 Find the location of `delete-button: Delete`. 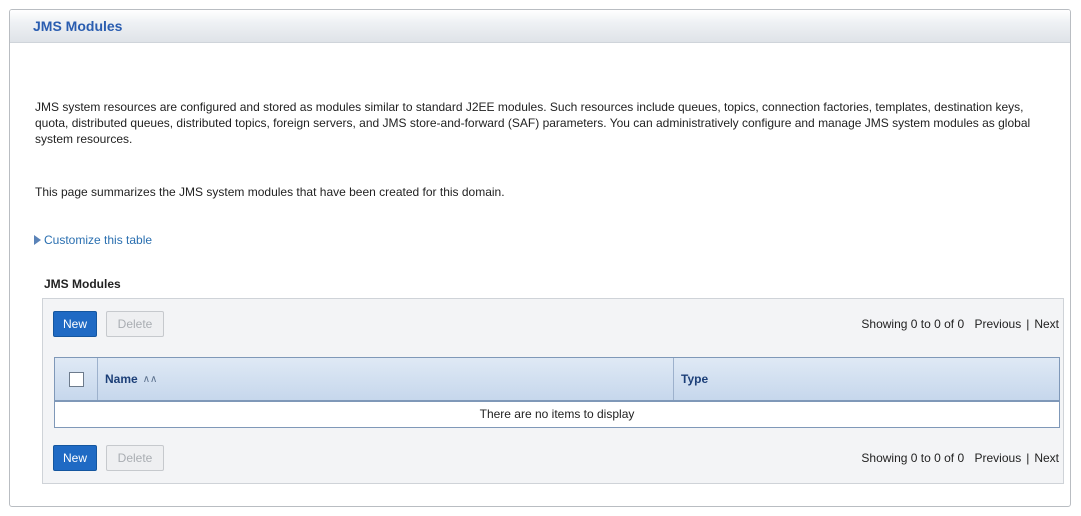

delete-button: Delete is located at coordinates (135, 324).